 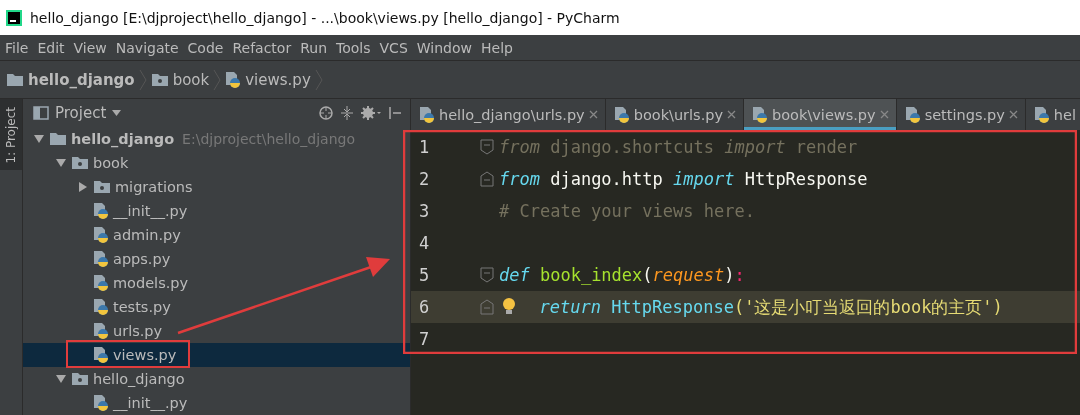 I want to click on window-title: hello_django [E:\djproject\hello_django] - ...\book\views.py [hello_django] - PyCharm, so click(x=325, y=17).